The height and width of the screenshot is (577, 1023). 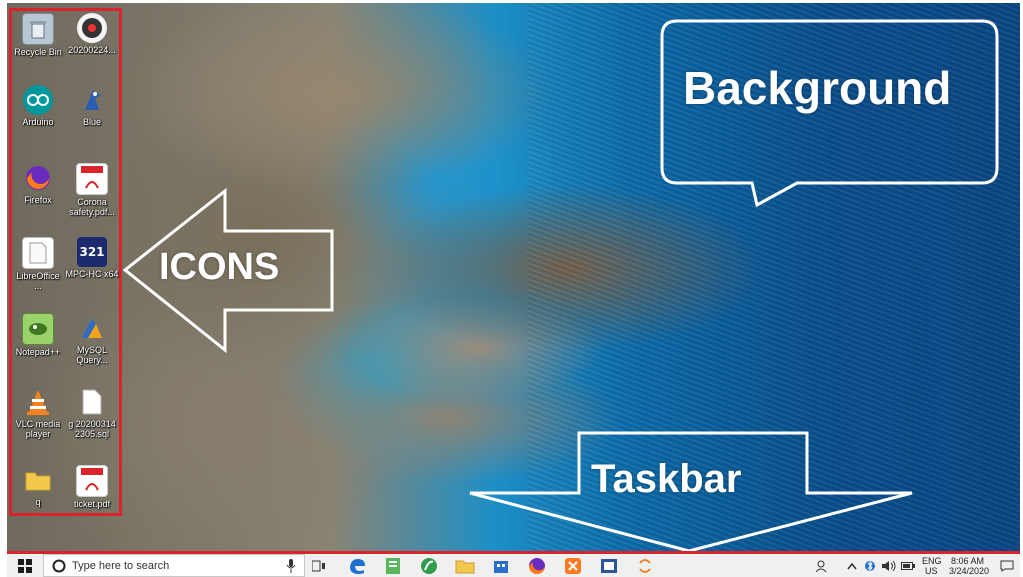 I want to click on volume-button, so click(x=889, y=566).